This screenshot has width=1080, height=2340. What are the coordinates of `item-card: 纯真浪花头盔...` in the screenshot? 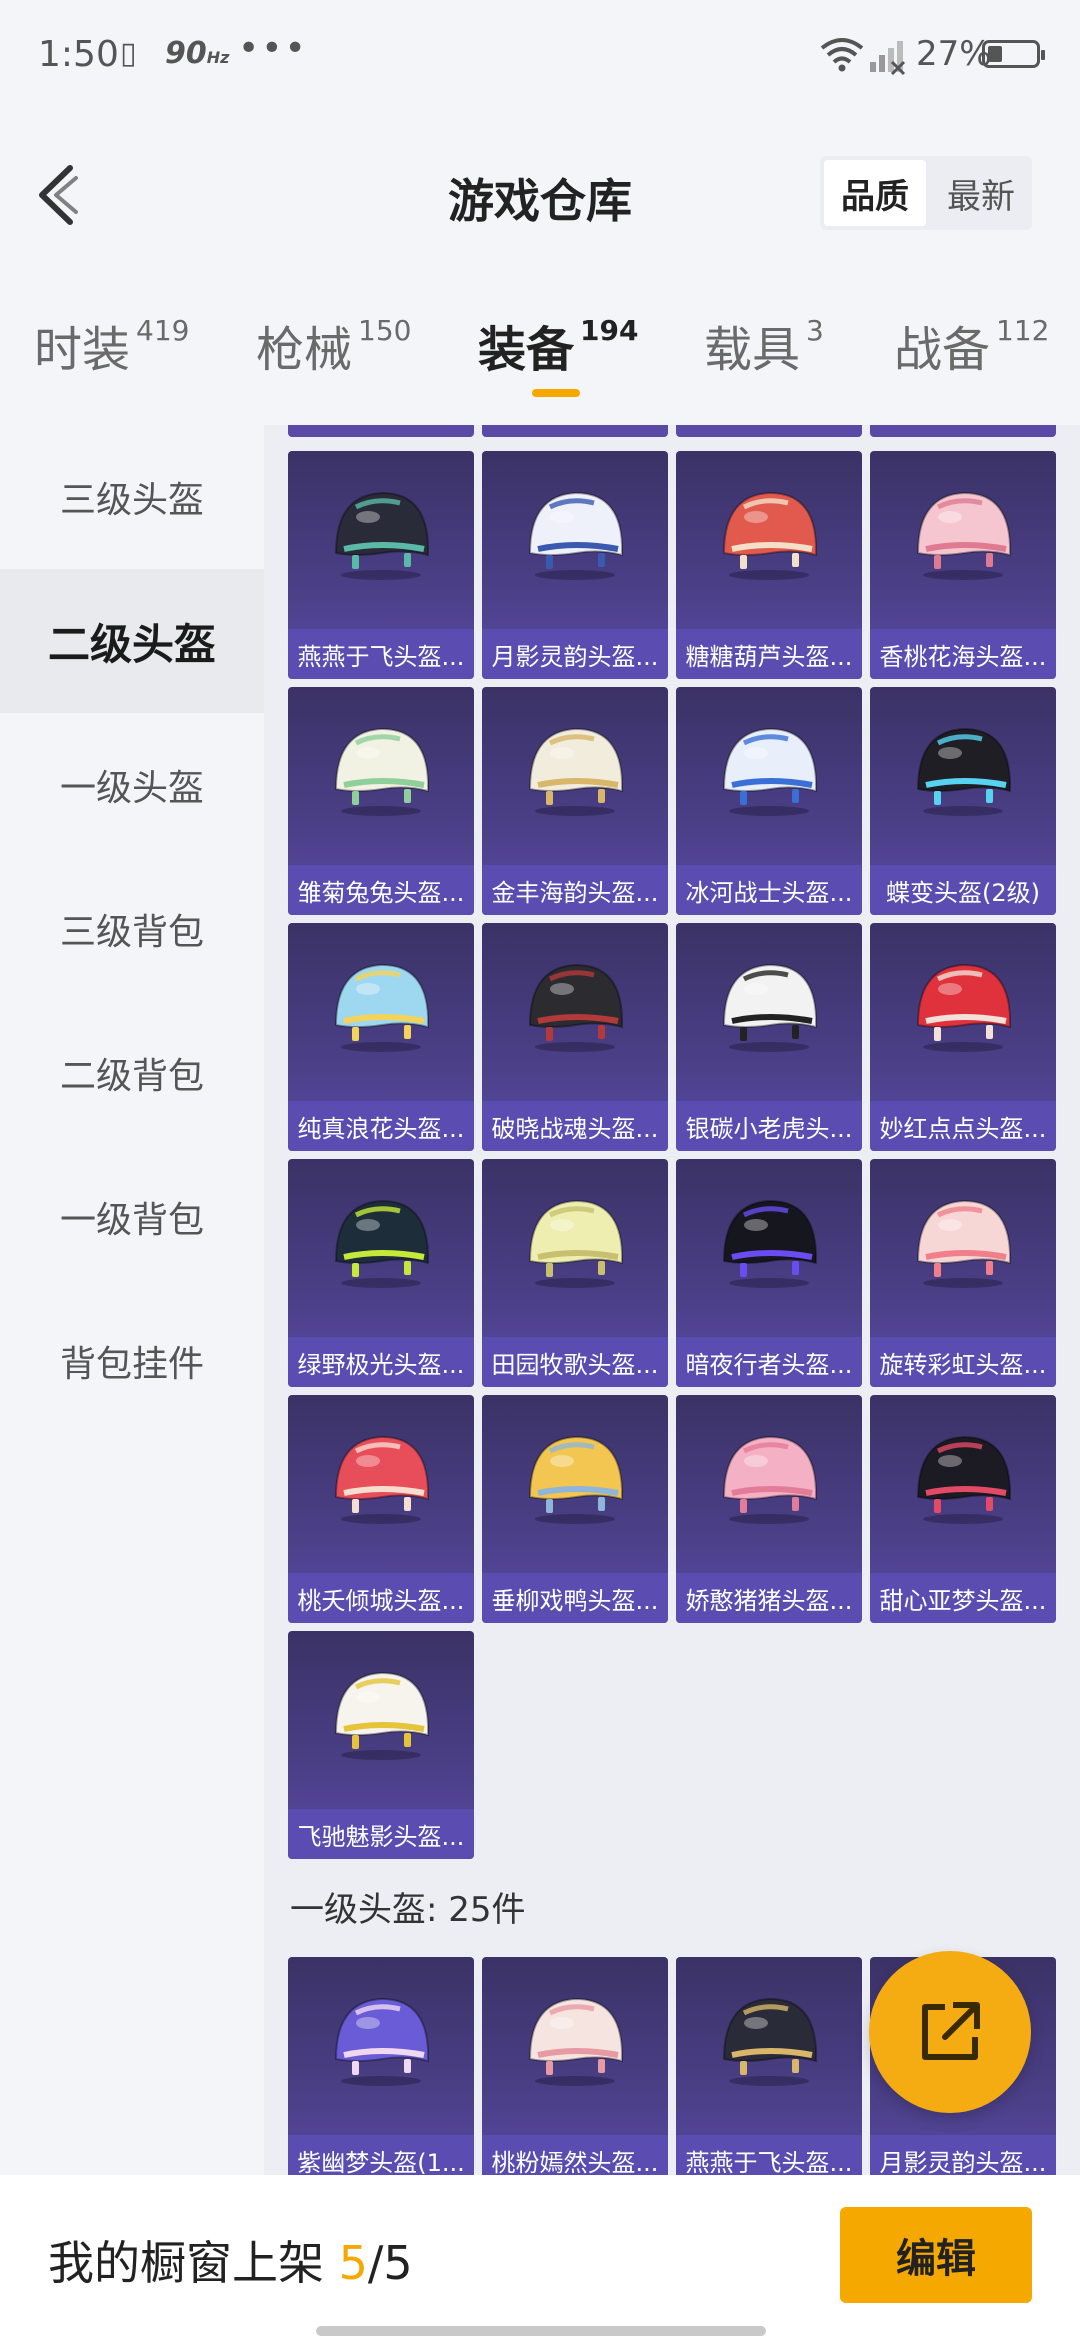 It's located at (381, 1037).